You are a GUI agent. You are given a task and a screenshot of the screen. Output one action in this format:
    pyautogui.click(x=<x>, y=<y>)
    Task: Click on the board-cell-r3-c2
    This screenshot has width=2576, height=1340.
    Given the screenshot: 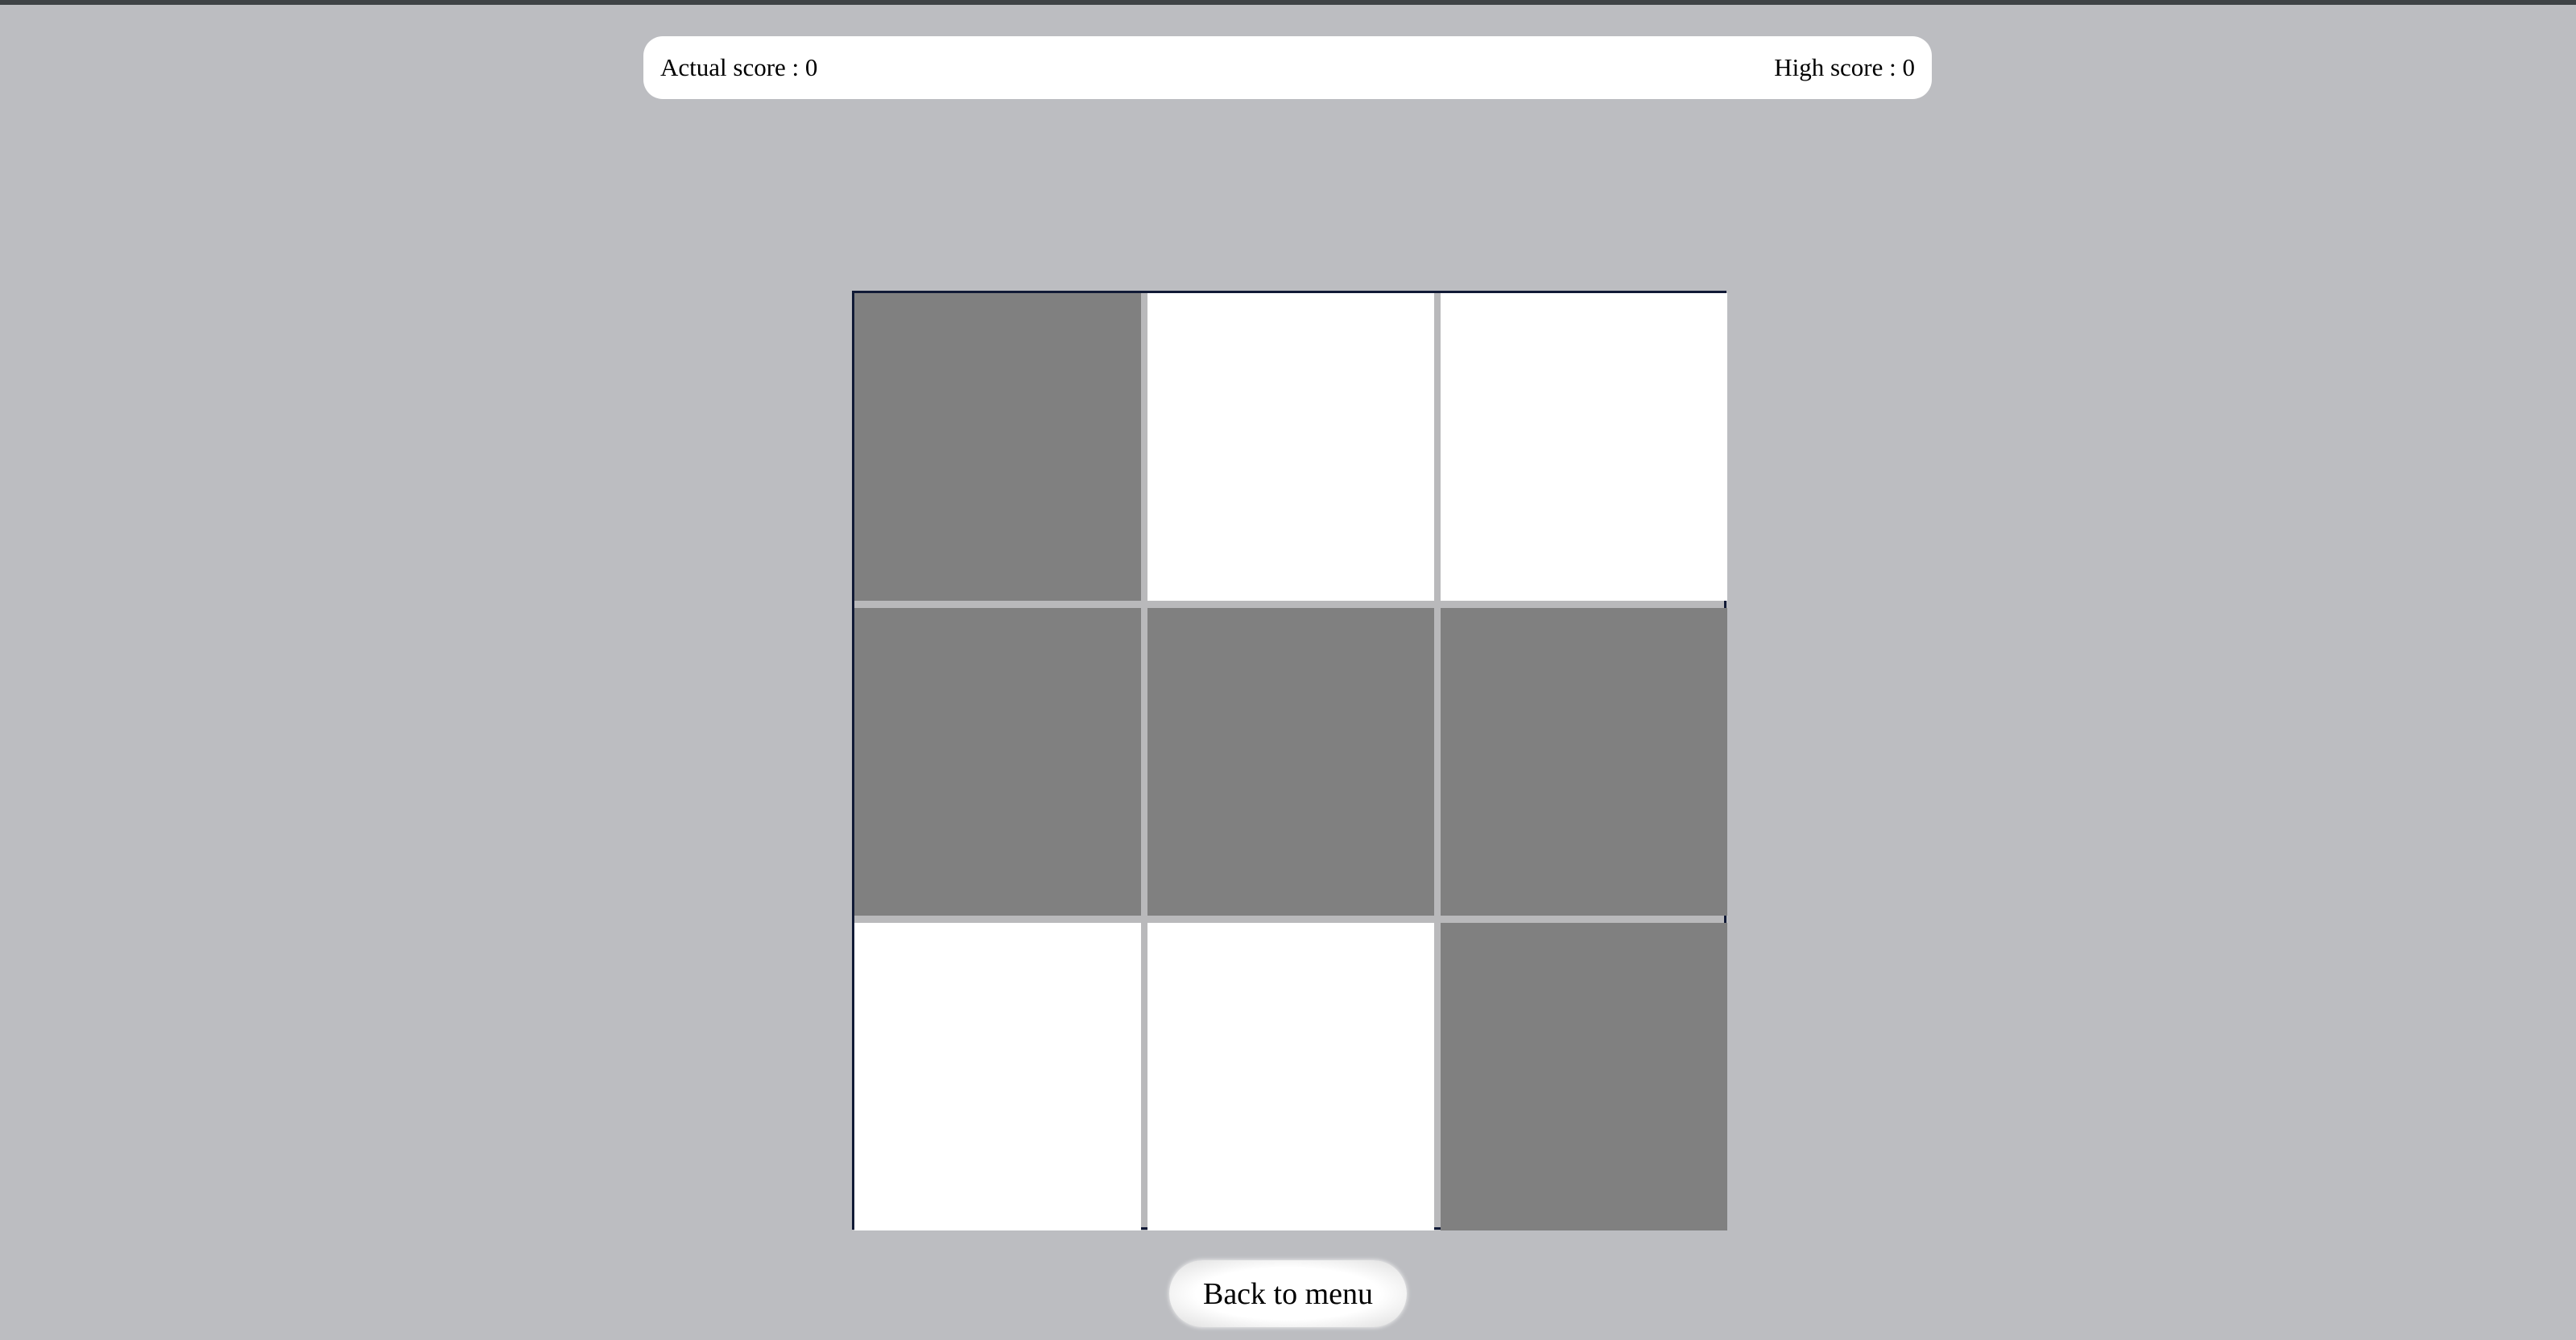 What is the action you would take?
    pyautogui.click(x=1291, y=1076)
    